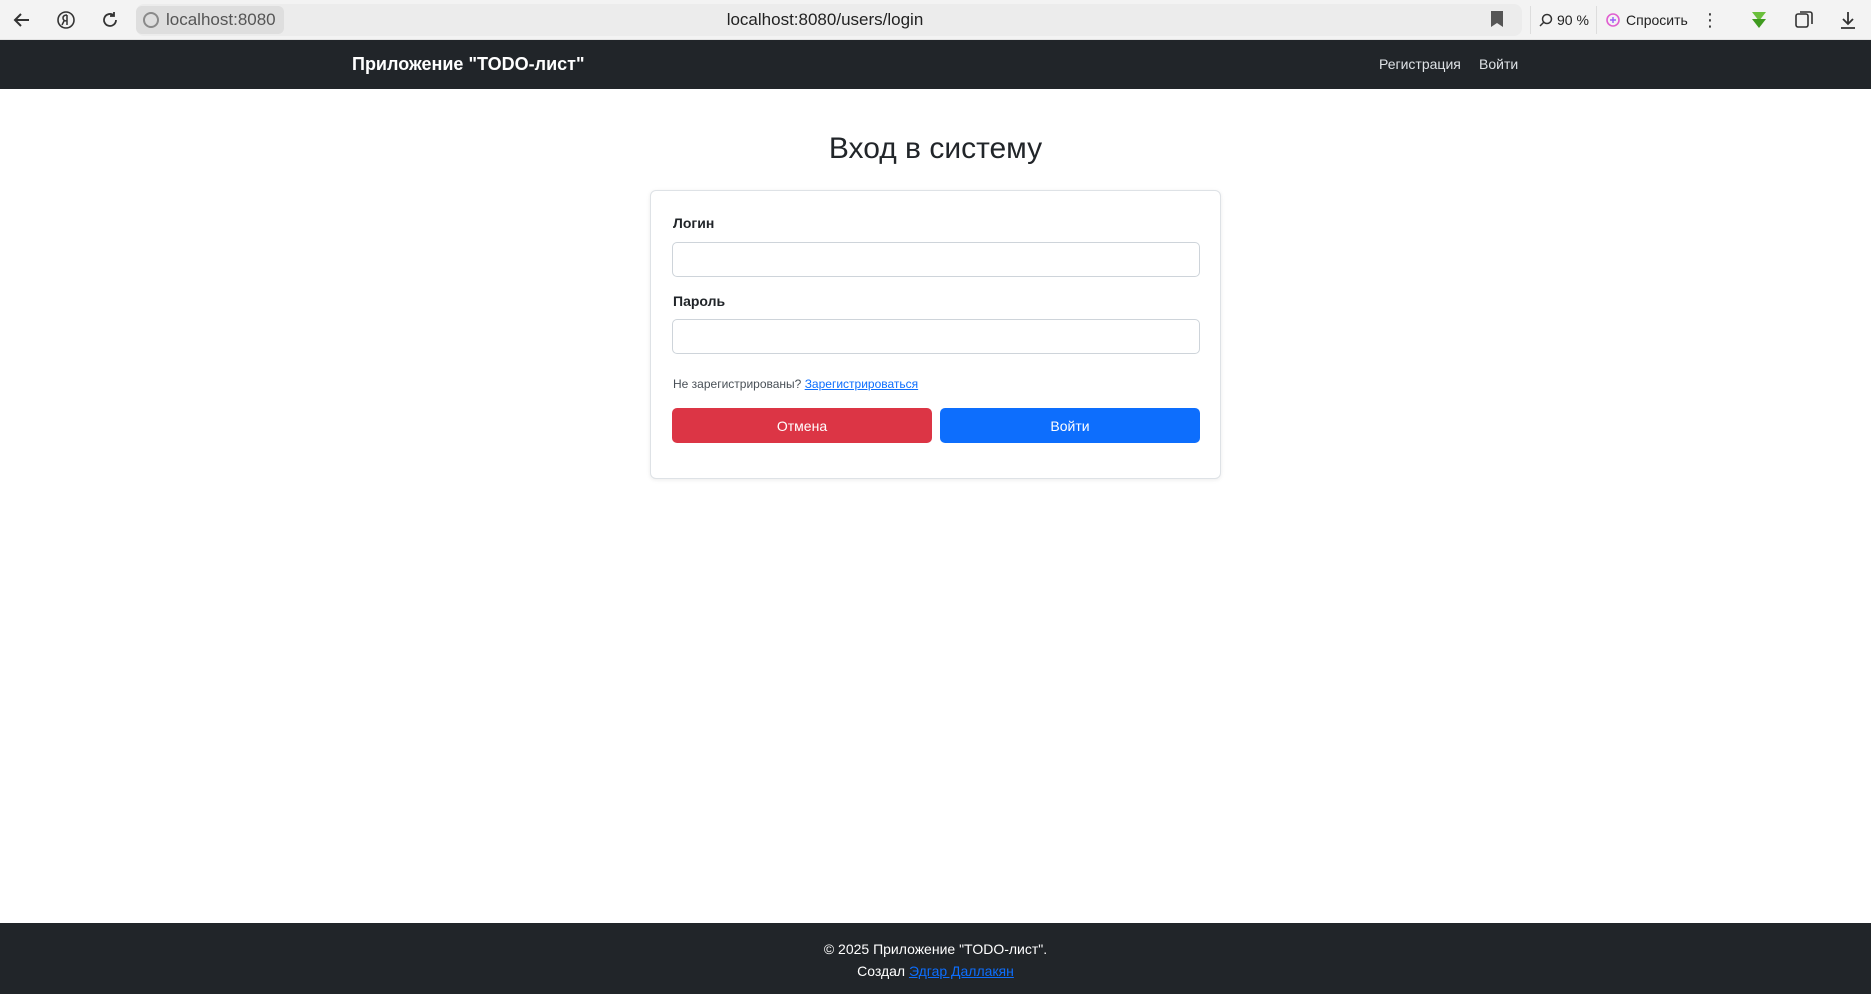  I want to click on address-bar, so click(829, 20).